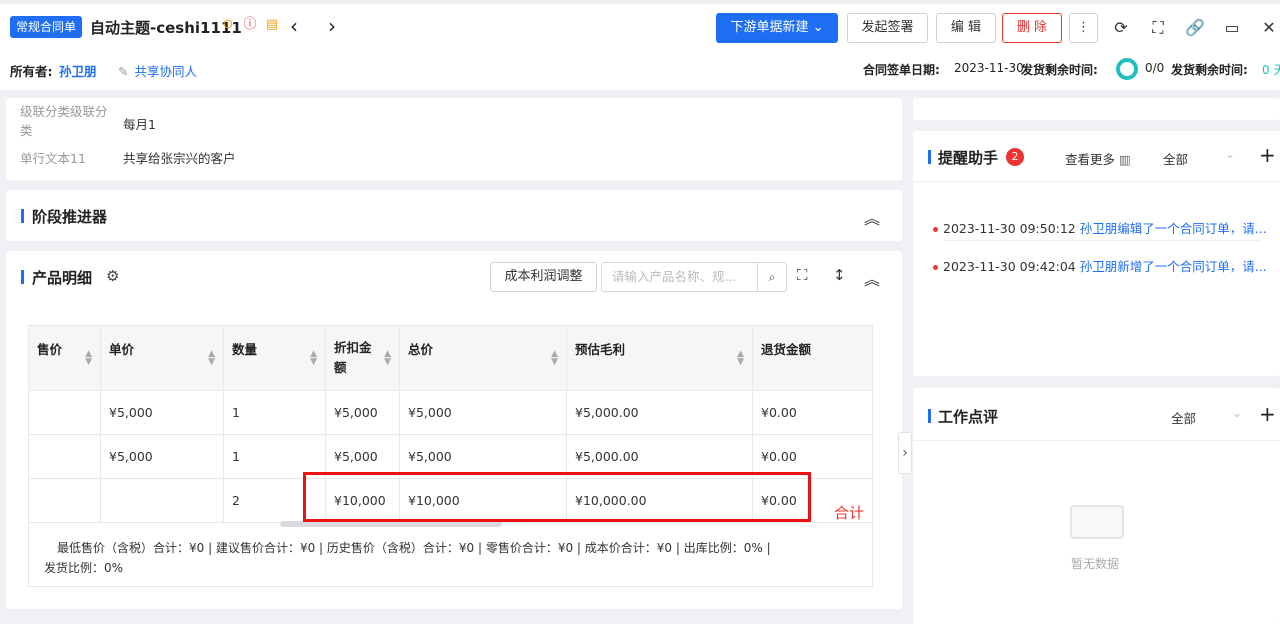 This screenshot has width=1280, height=624. Describe the element at coordinates (777, 28) in the screenshot. I see `downstream-new-button: 下游单据新建 ⌄` at that location.